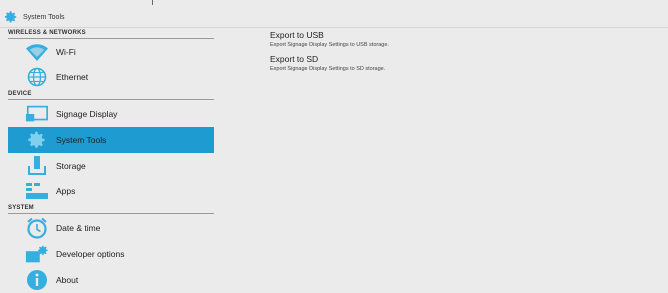 This screenshot has height=293, width=668. I want to click on sidebar-item-label: Wi-Fi, so click(66, 52).